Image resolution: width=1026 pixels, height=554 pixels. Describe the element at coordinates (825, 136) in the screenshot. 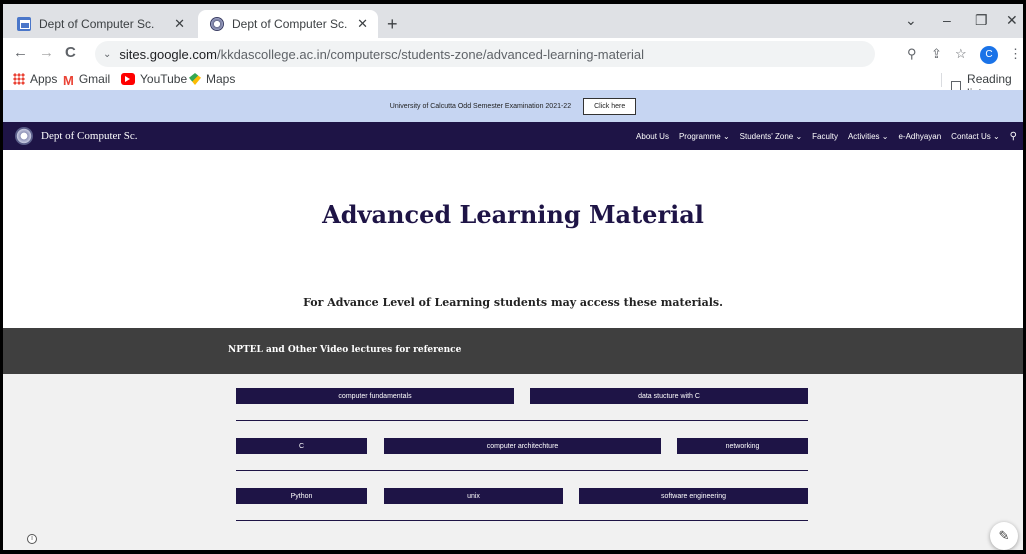

I see `menu-faculty: Faculty` at that location.